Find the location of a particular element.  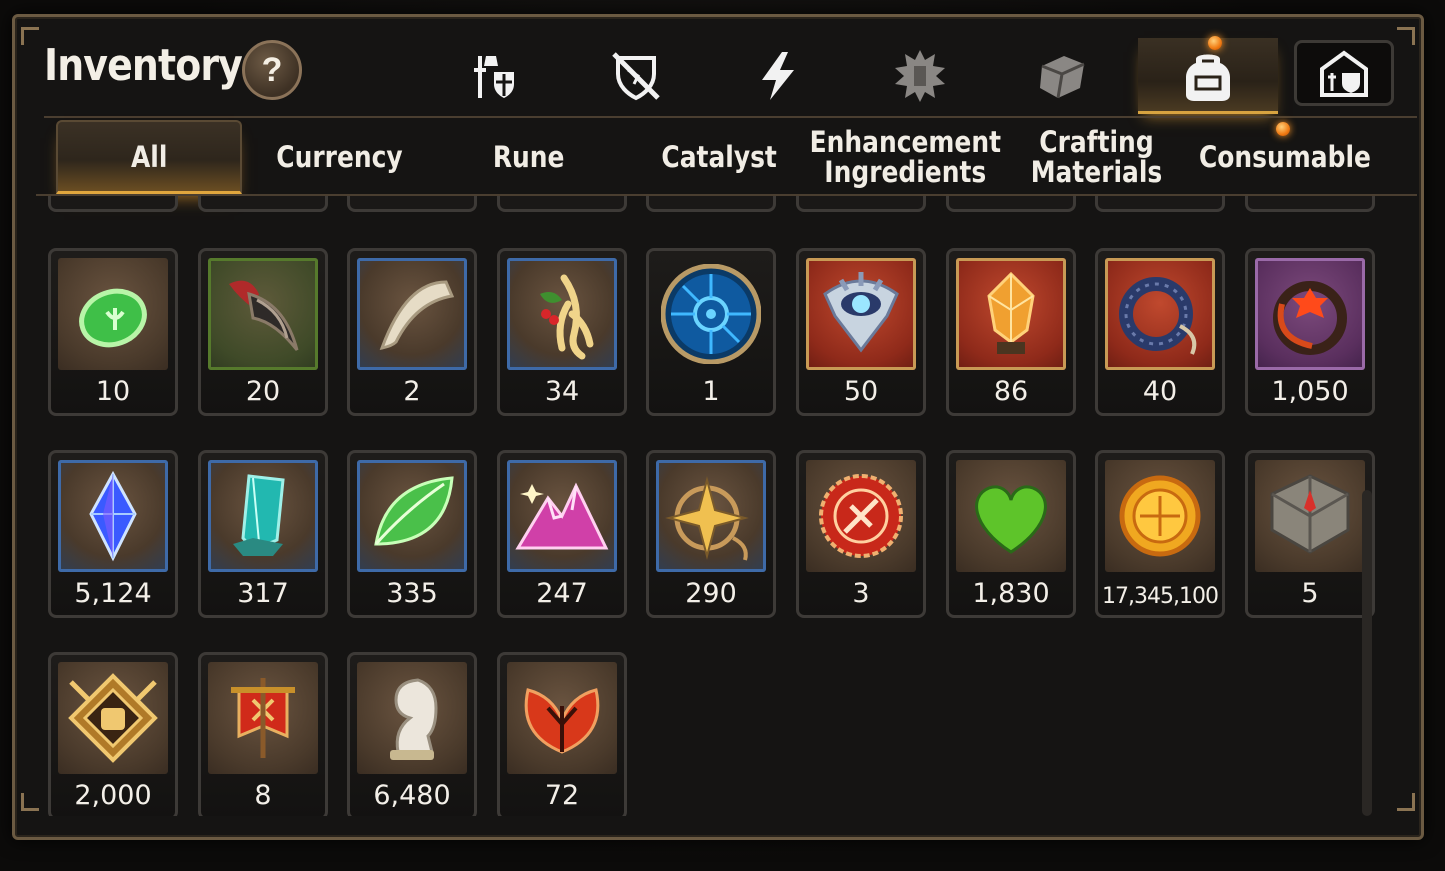

tab-guild is located at coordinates (1344, 73).